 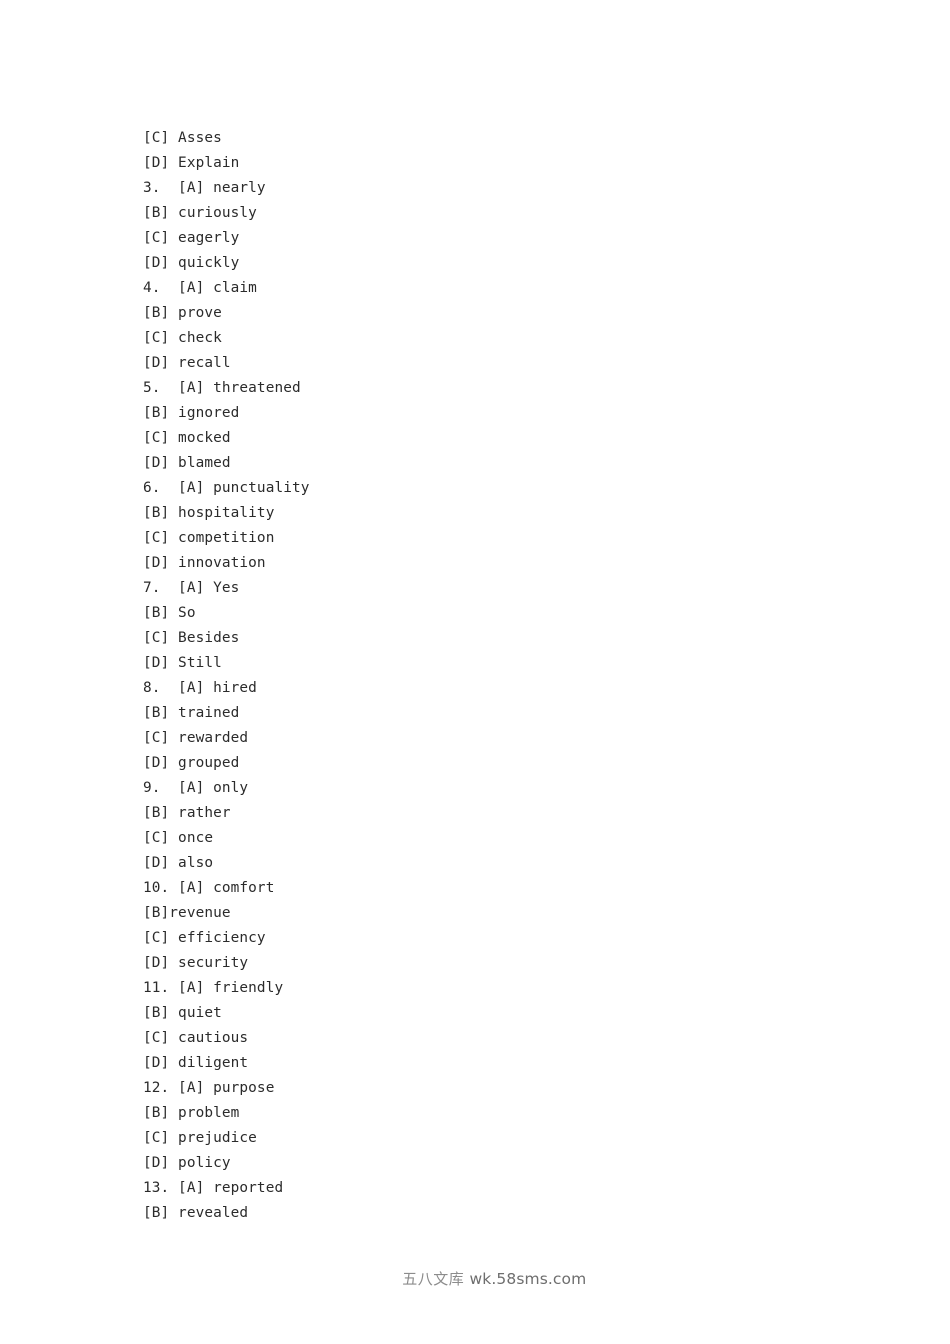 What do you see at coordinates (182, 338) in the screenshot?
I see `answer-option-line: [C] check` at bounding box center [182, 338].